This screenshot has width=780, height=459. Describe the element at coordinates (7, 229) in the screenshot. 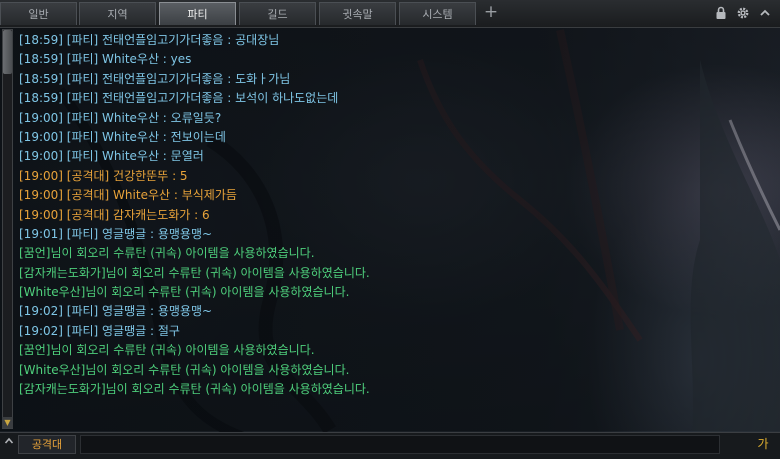

I see `chat-scrollbar` at that location.